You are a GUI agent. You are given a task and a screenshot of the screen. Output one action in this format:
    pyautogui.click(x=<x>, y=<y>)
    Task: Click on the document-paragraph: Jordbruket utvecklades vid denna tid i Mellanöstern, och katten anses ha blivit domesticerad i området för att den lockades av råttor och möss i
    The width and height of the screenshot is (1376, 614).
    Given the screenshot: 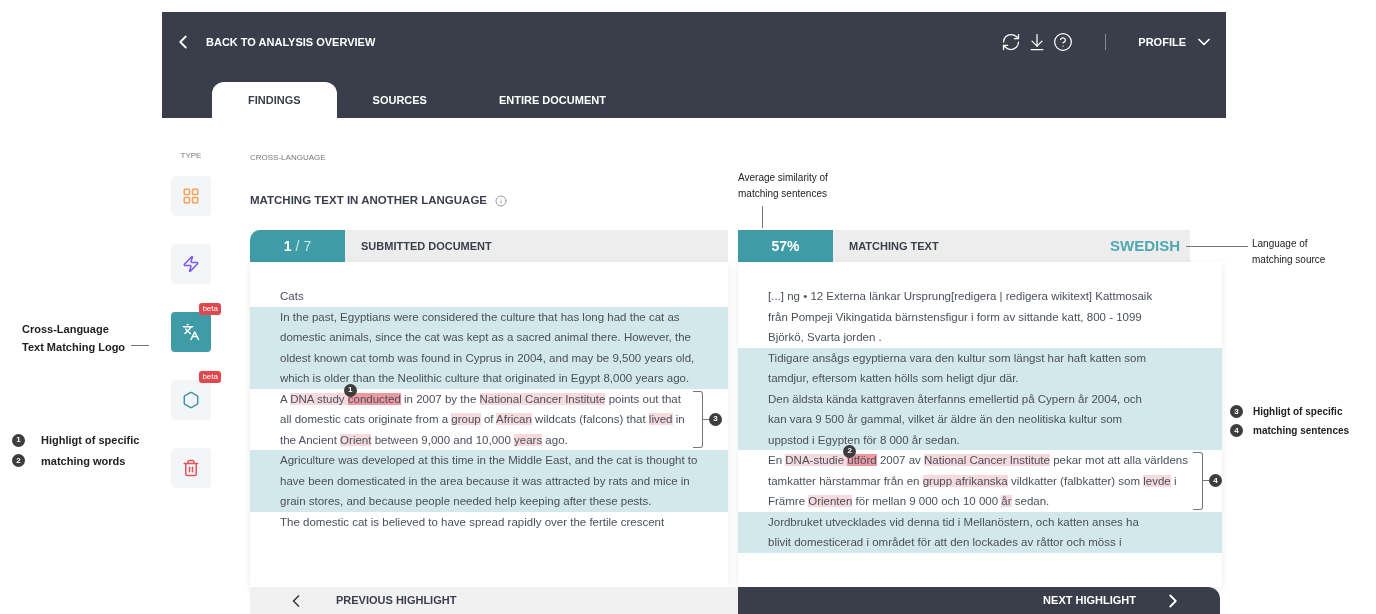 What is the action you would take?
    pyautogui.click(x=954, y=532)
    